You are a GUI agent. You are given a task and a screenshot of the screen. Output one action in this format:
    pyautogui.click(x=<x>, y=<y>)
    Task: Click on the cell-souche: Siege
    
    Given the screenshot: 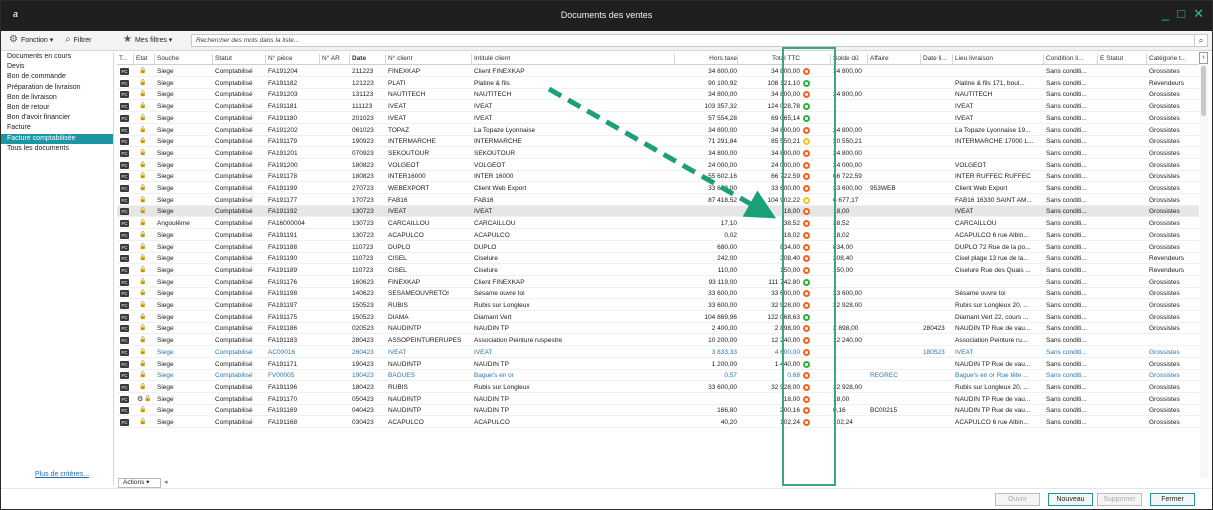 What is the action you would take?
    pyautogui.click(x=165, y=188)
    